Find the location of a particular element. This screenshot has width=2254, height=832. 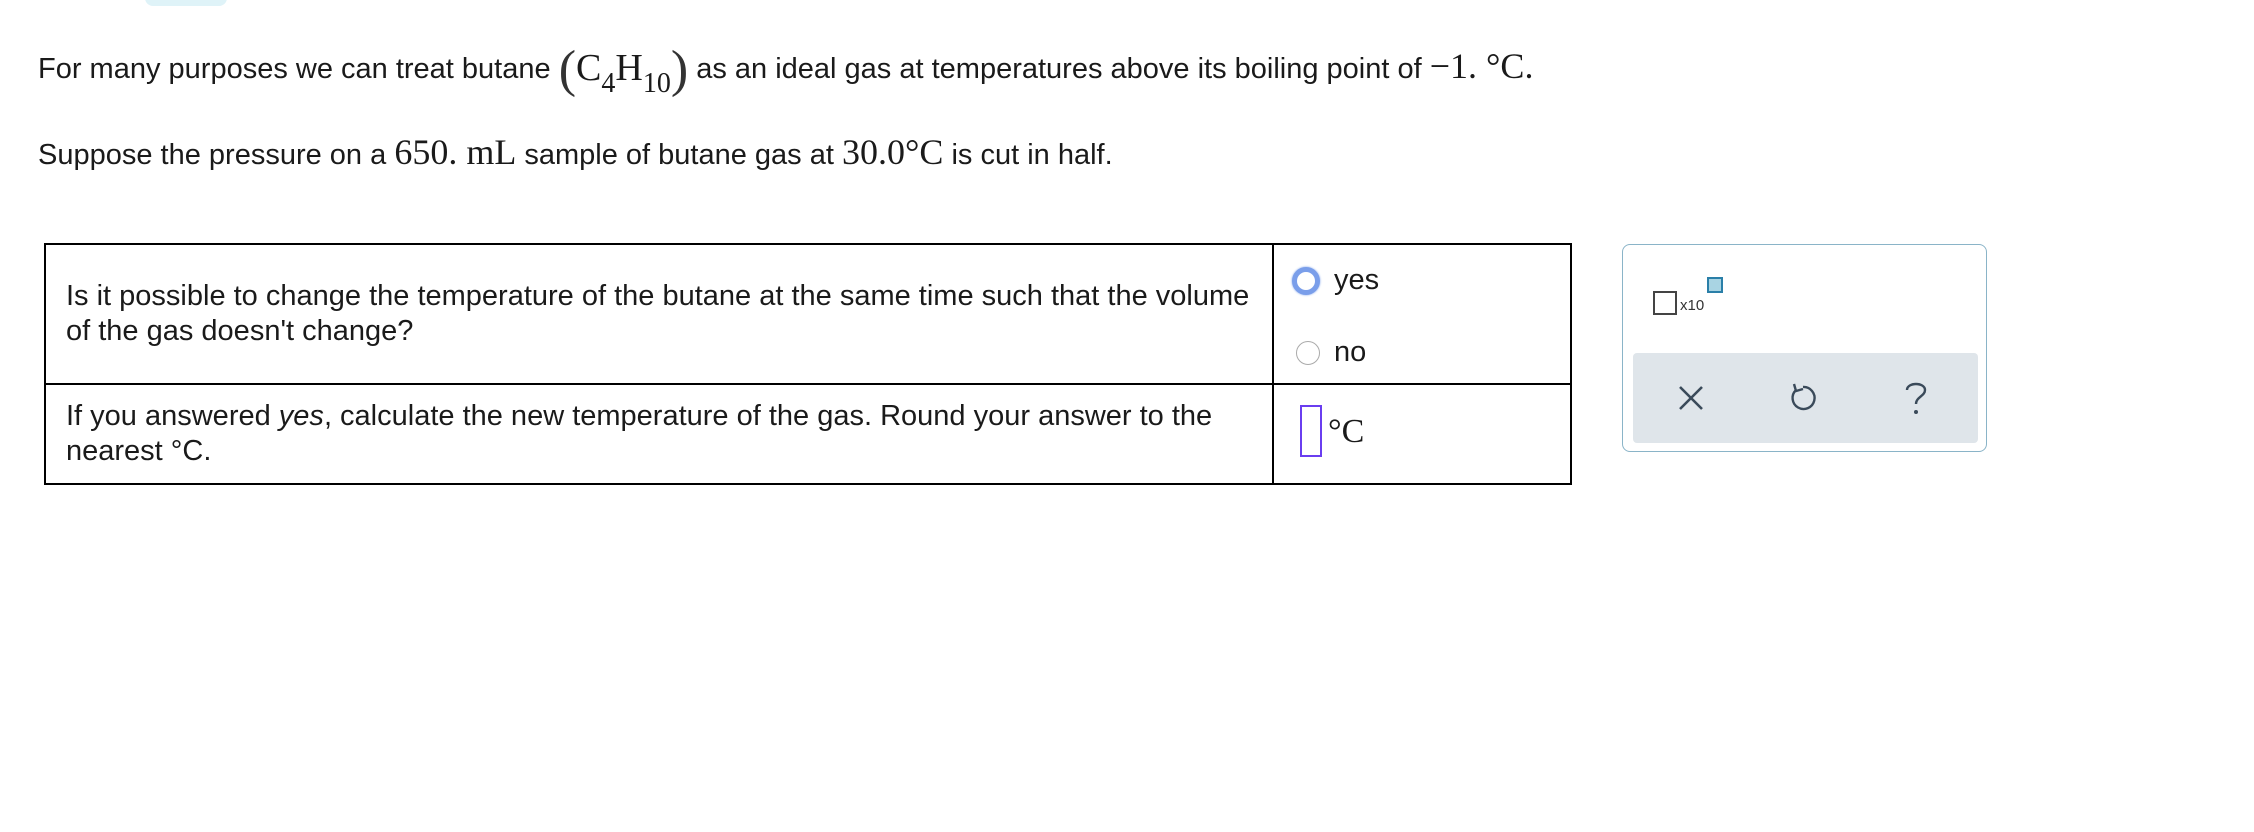

no-radio-button is located at coordinates (1308, 352).